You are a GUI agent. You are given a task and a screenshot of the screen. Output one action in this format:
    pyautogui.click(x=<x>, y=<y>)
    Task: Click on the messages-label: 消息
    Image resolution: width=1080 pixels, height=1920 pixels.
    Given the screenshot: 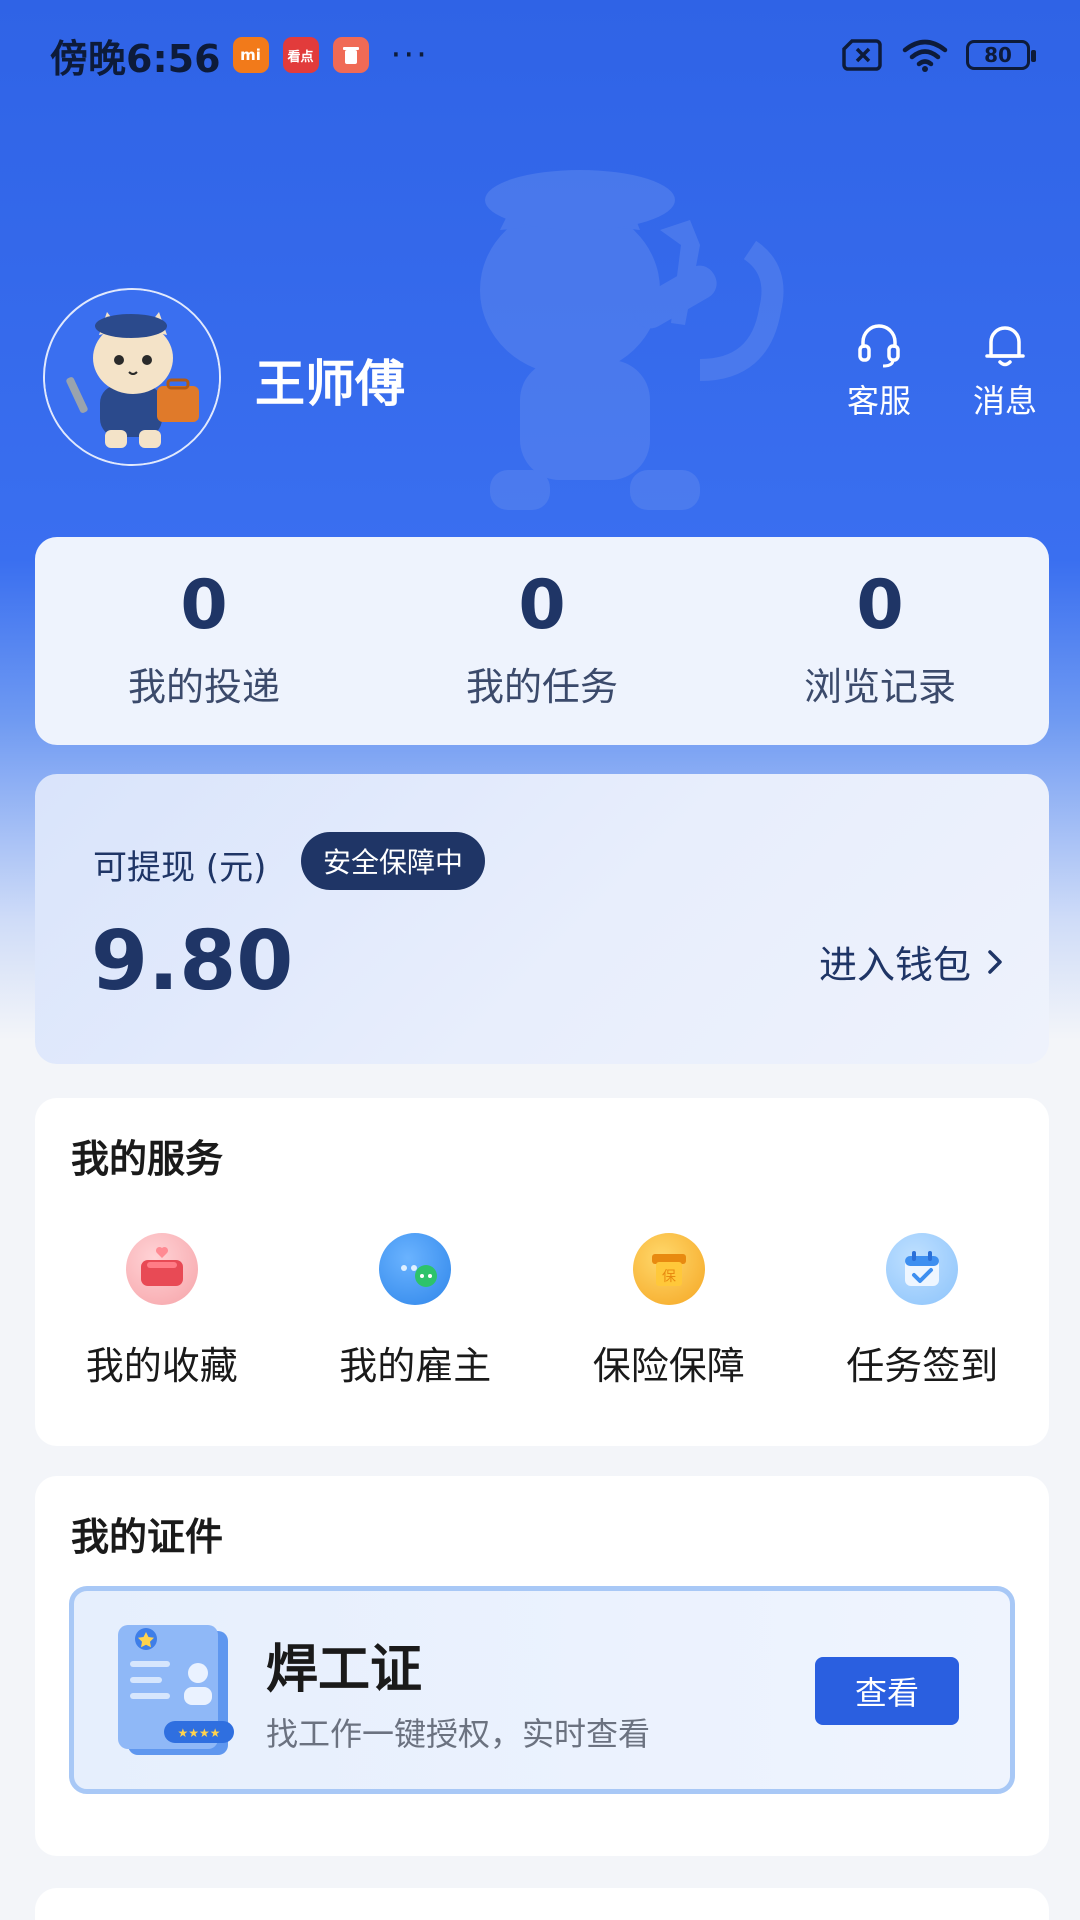 What is the action you would take?
    pyautogui.click(x=1004, y=401)
    